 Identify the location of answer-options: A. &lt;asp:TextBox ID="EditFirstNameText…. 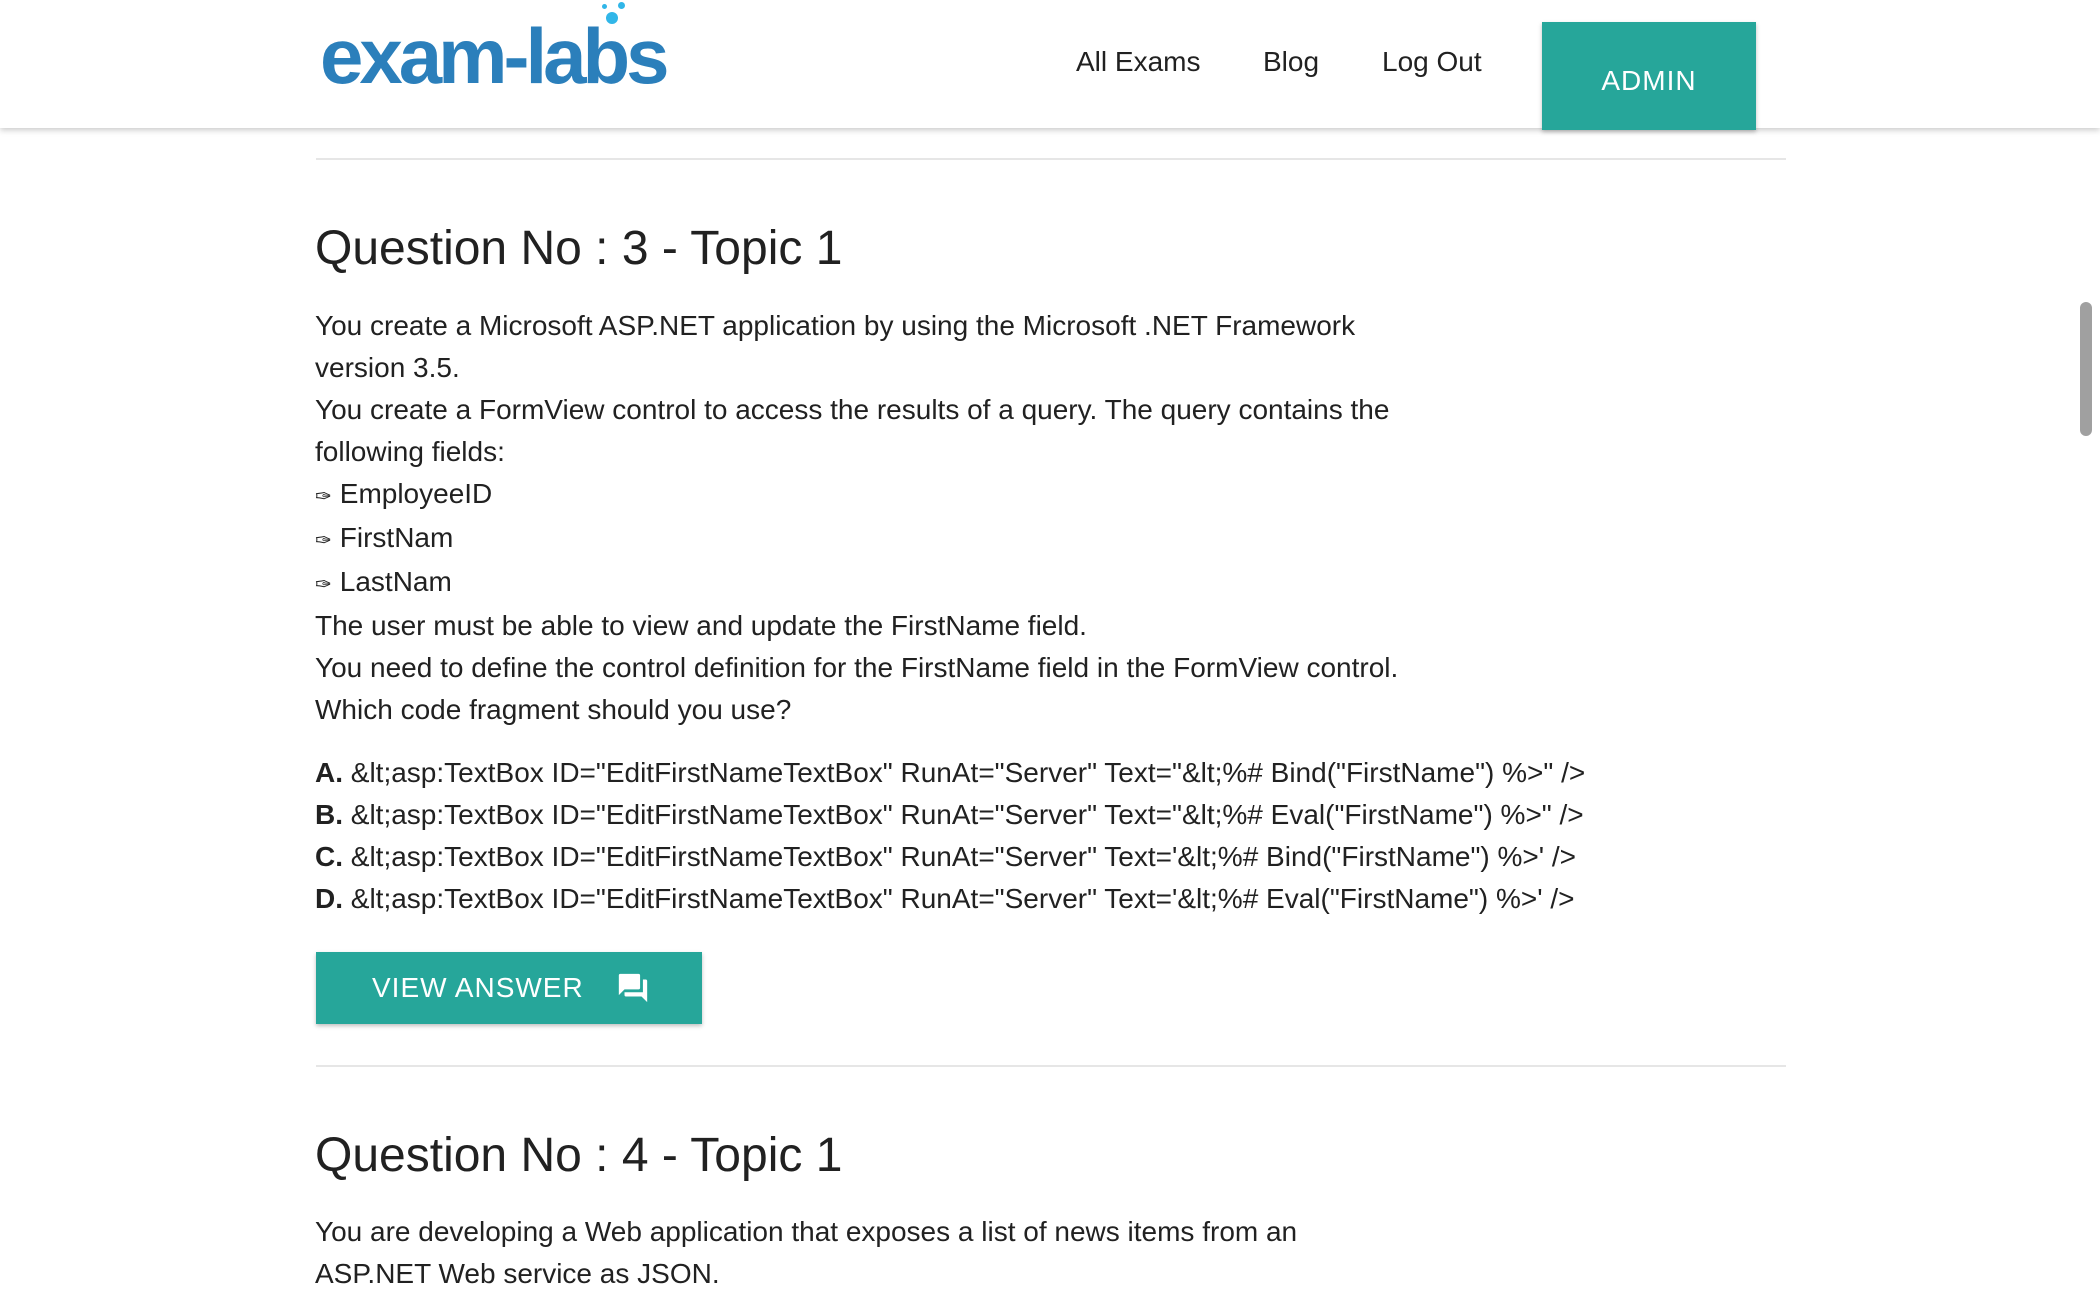
(950, 836).